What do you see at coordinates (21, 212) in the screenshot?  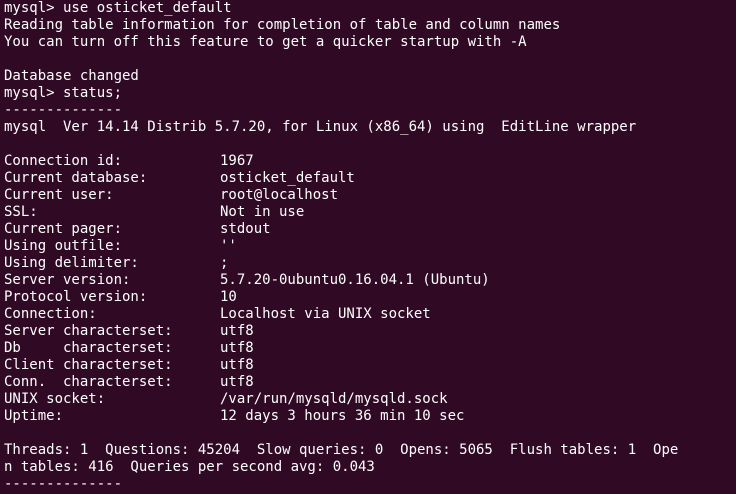 I see `status-key: SSL:` at bounding box center [21, 212].